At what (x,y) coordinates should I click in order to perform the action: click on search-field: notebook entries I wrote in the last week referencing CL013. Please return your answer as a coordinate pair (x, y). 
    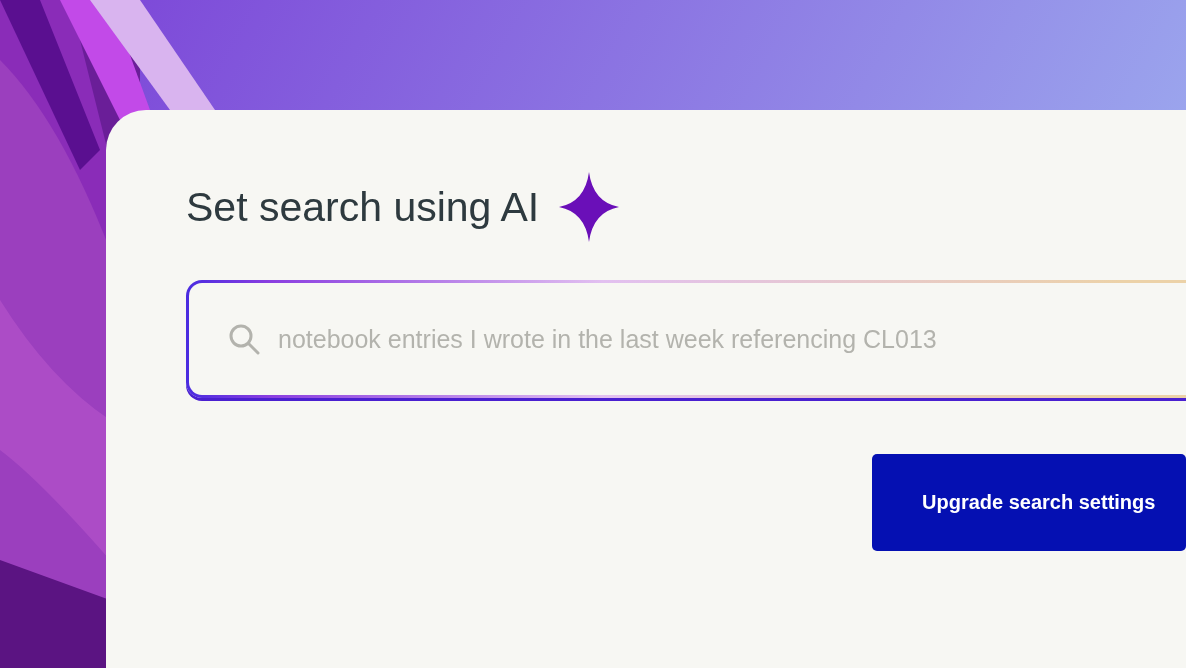
    Looking at the image, I should click on (686, 339).